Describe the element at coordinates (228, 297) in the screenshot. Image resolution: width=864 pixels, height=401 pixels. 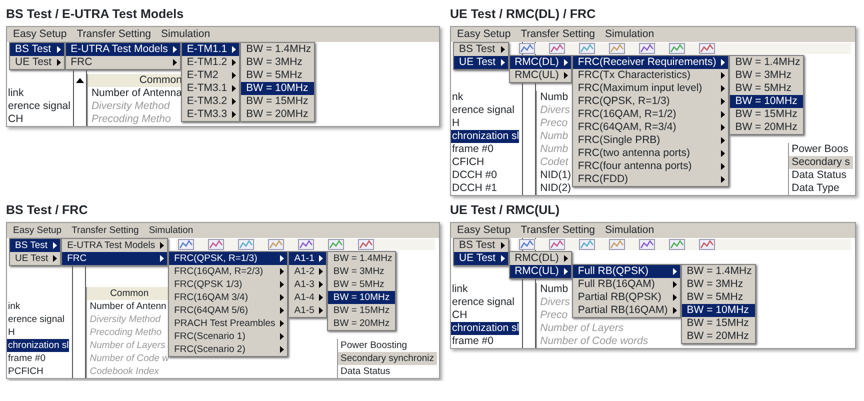
I see `menu-item: FRC(16QAM 3/4)` at that location.